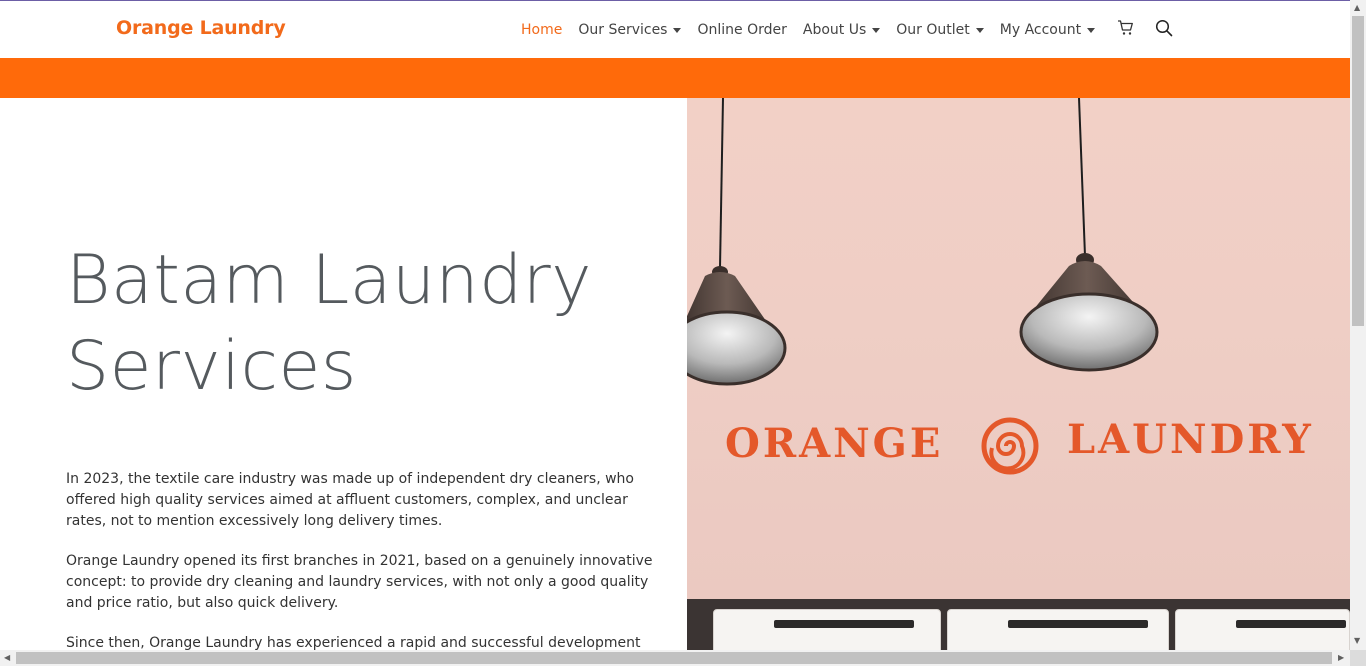 This screenshot has width=1366, height=666. I want to click on horizontal-scrollbar: ◀ ▶, so click(675, 658).